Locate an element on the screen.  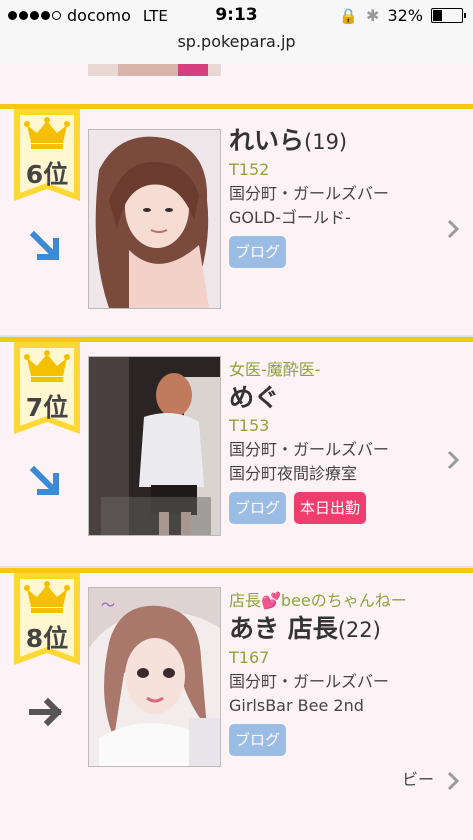
catchphrase: 女医-魔酔医- is located at coordinates (275, 369).